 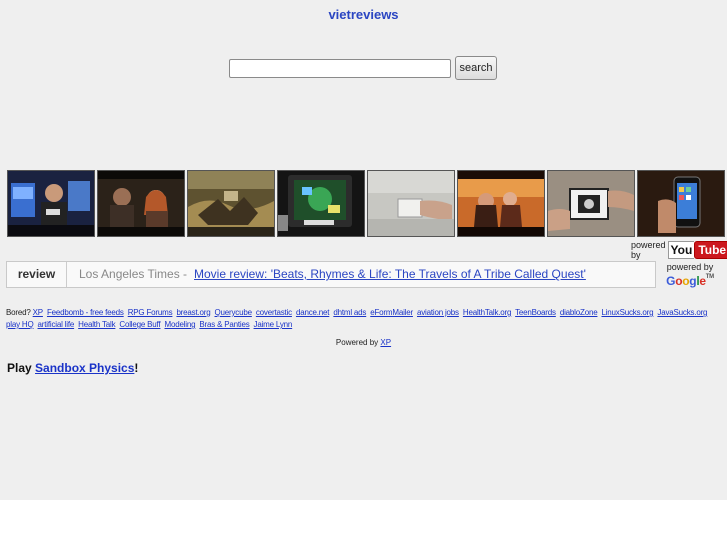 I want to click on couple-scene-icon, so click(x=141, y=203).